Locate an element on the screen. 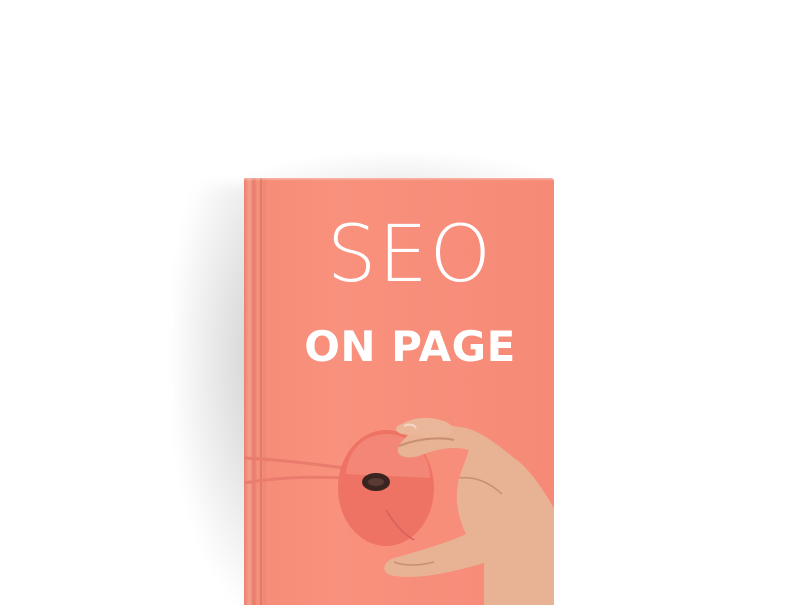 This screenshot has width=805, height=605. mouse-cable is located at coordinates (295, 463).